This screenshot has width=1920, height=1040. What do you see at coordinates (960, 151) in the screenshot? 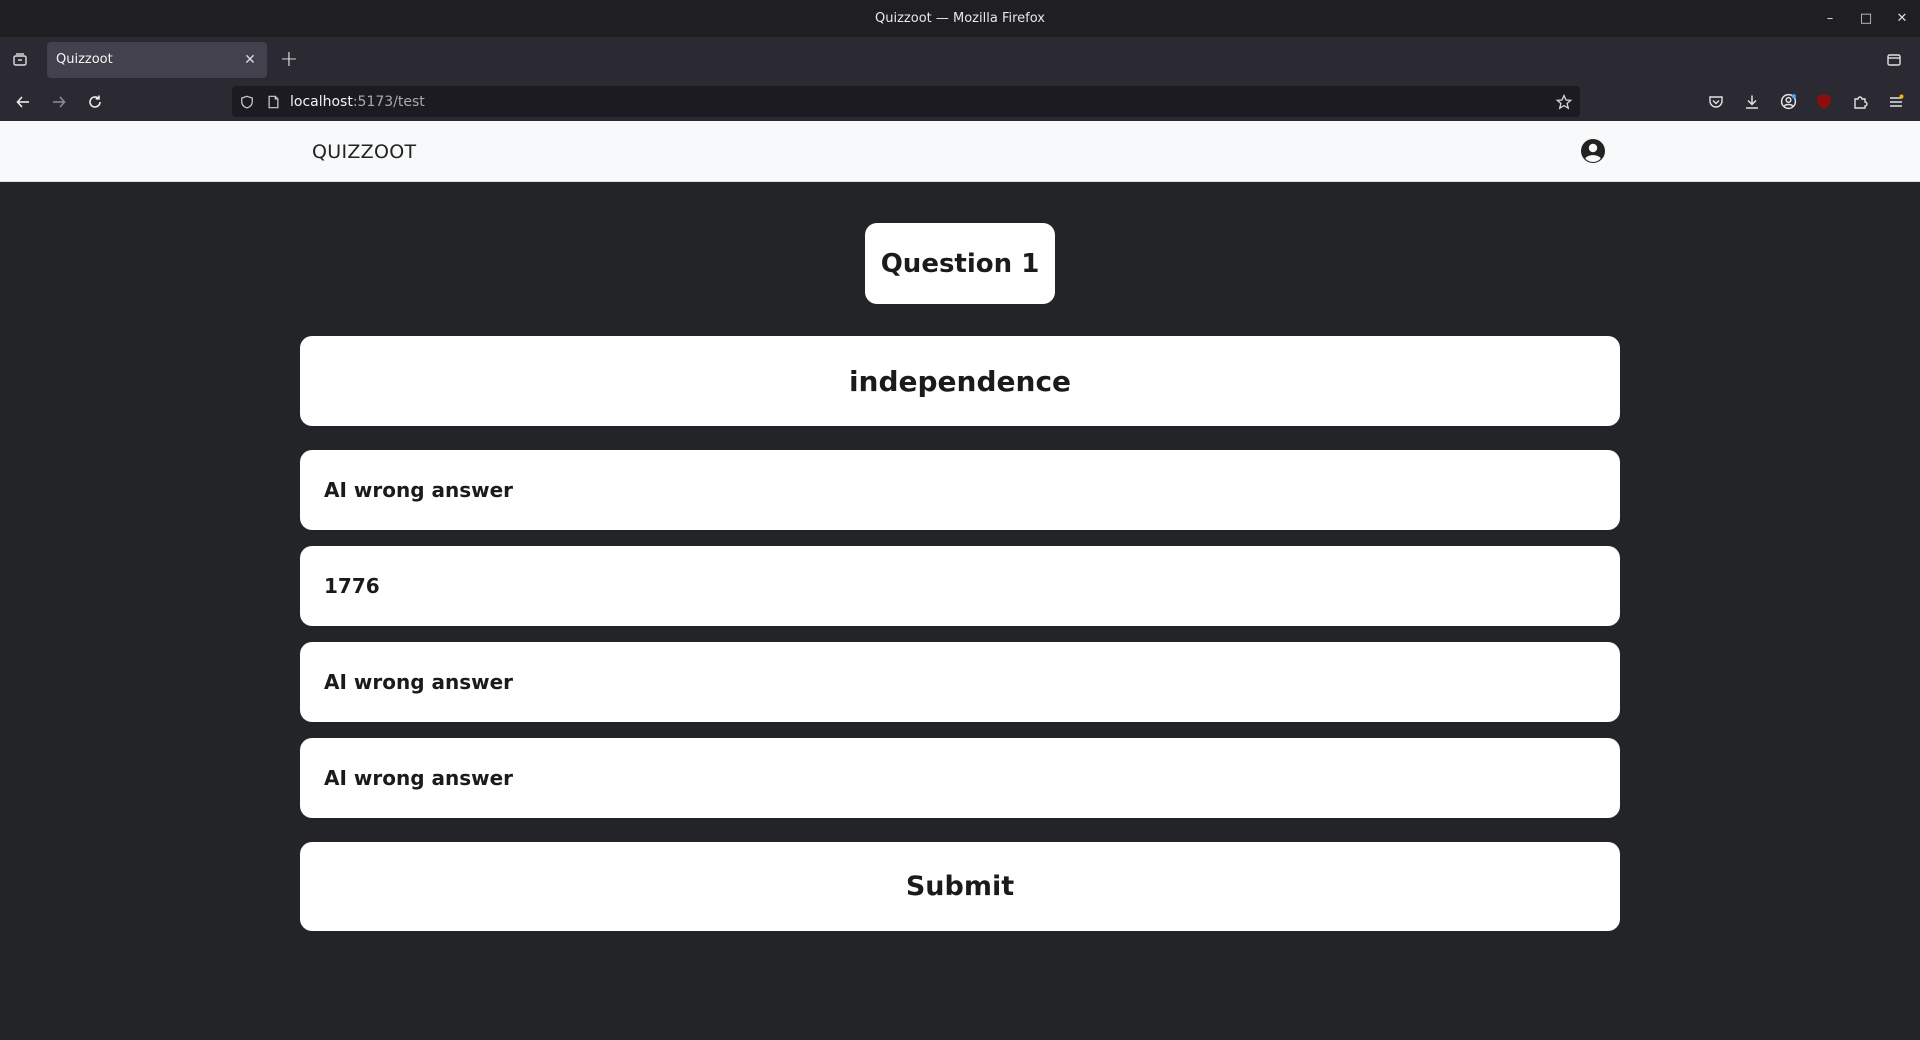
I see `app-header: QUIZZOOT` at bounding box center [960, 151].